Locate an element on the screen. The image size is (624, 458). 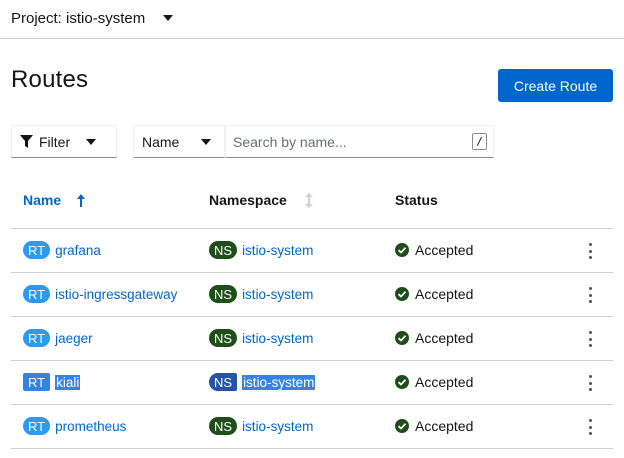
page-title: Routes is located at coordinates (50, 79).